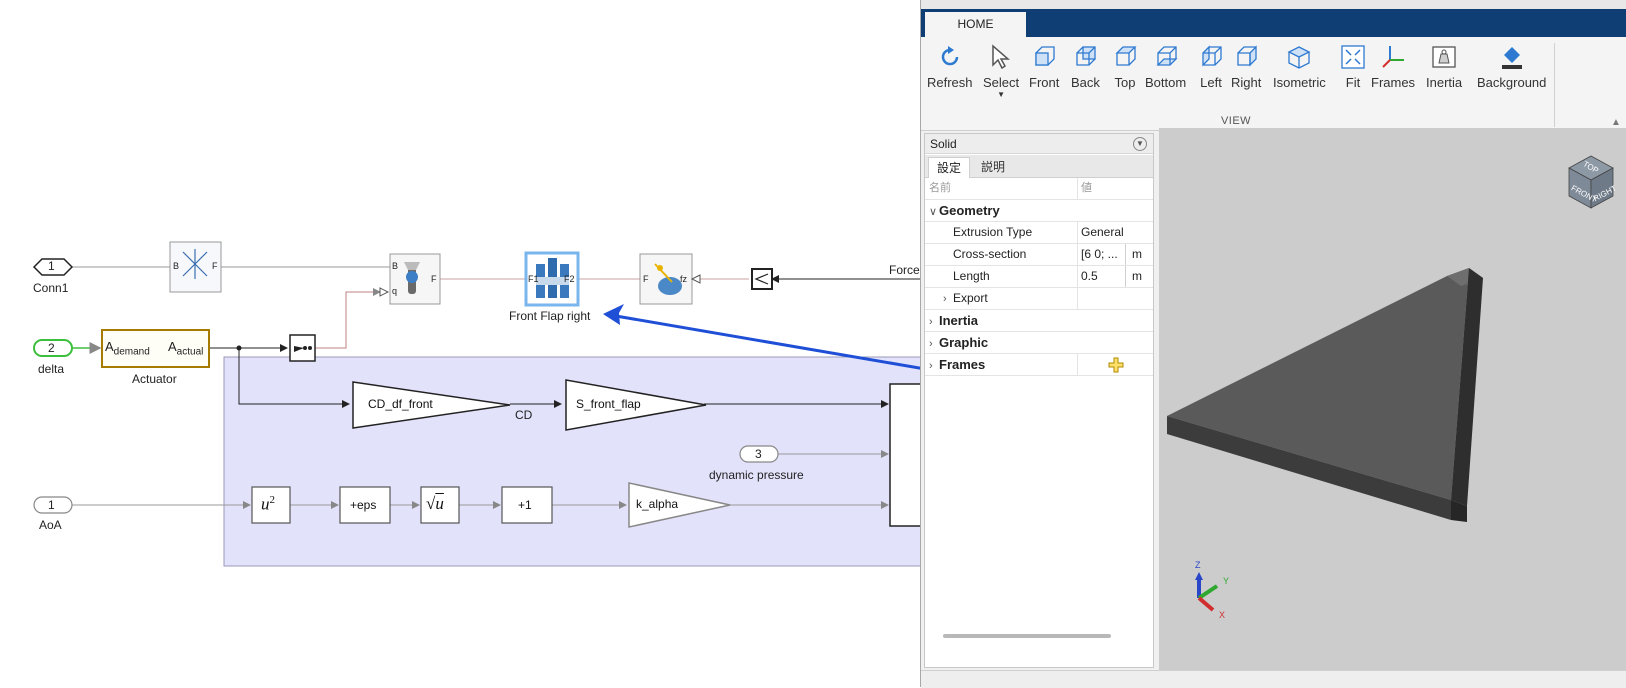  I want to click on force-port-f: F, so click(646, 279).